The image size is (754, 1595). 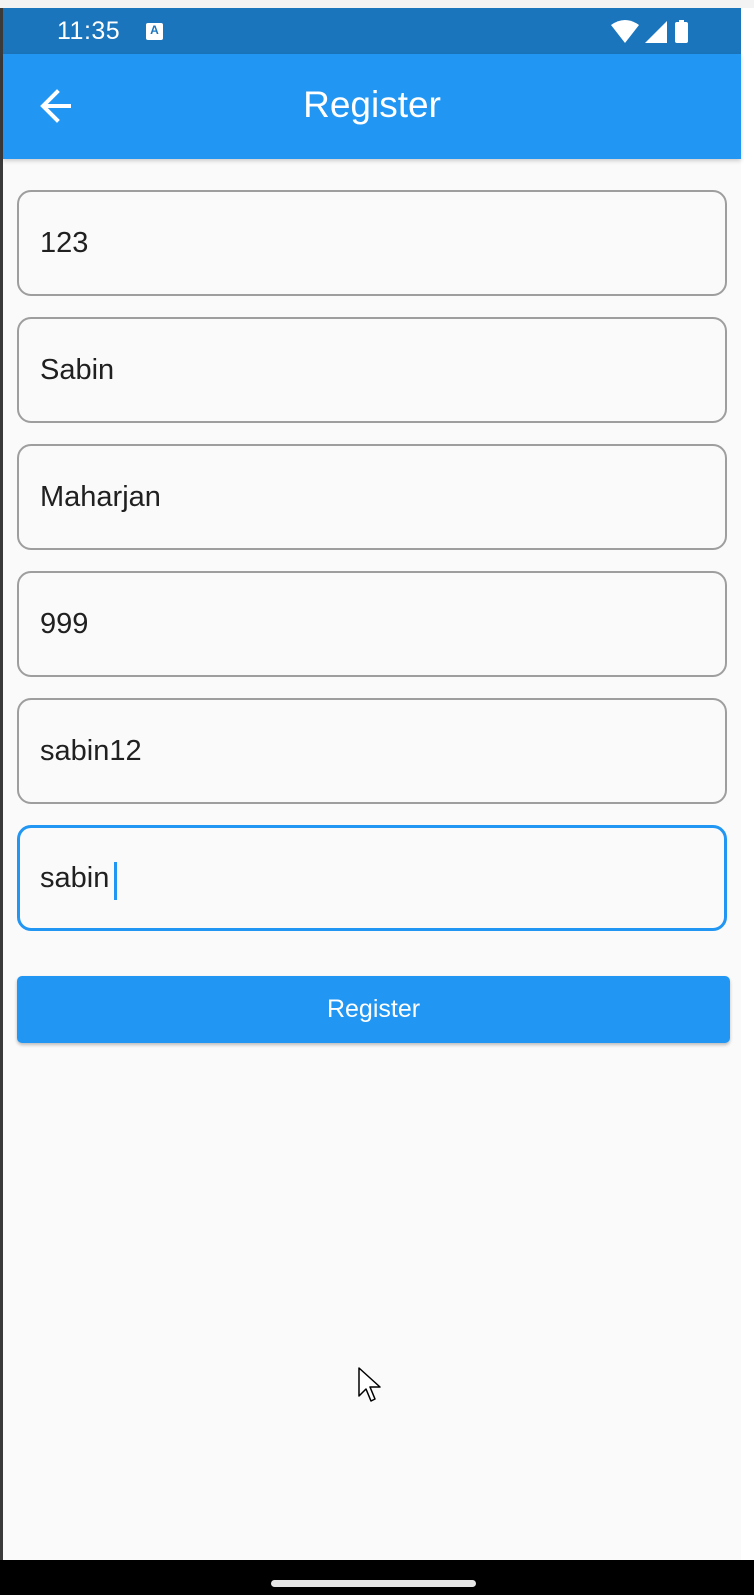 What do you see at coordinates (369, 1384) in the screenshot?
I see `mouse-pointer-icon` at bounding box center [369, 1384].